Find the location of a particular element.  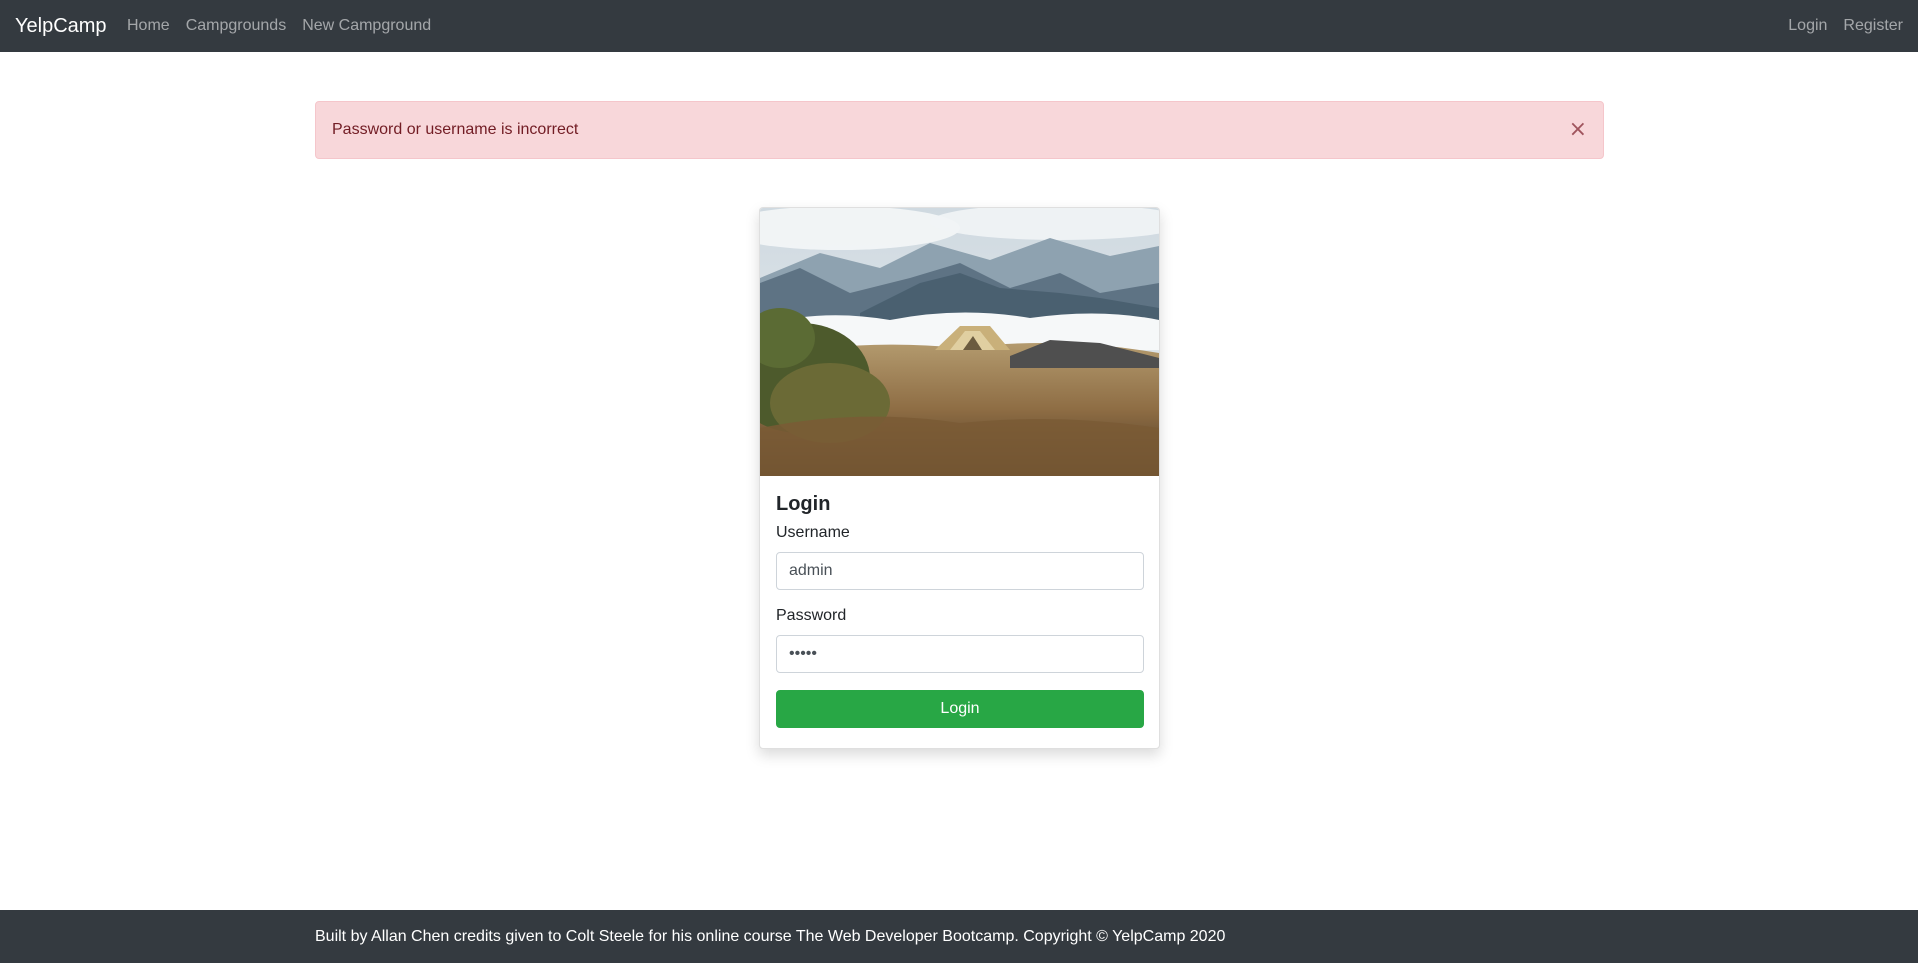

nav-left-group: Home Campgrounds New Campground is located at coordinates (287, 26).